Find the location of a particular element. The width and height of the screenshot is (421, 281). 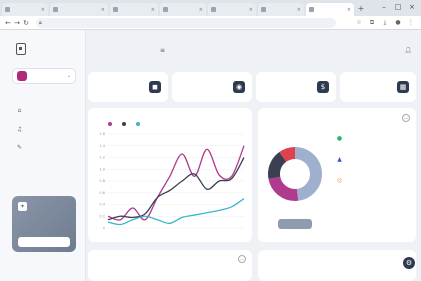

sidebar-item-3: ✎ is located at coordinates (45, 147).